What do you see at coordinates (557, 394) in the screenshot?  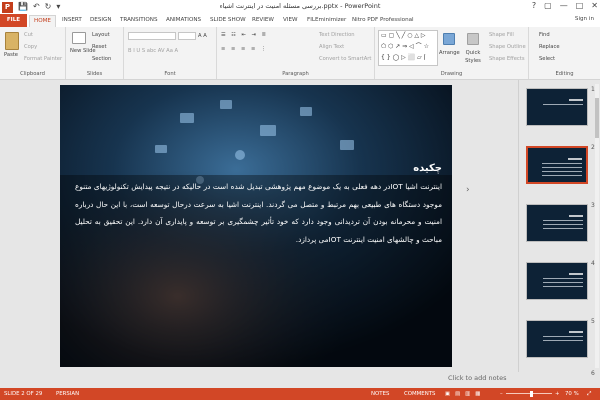 I see `zoom-in-icon: +` at bounding box center [557, 394].